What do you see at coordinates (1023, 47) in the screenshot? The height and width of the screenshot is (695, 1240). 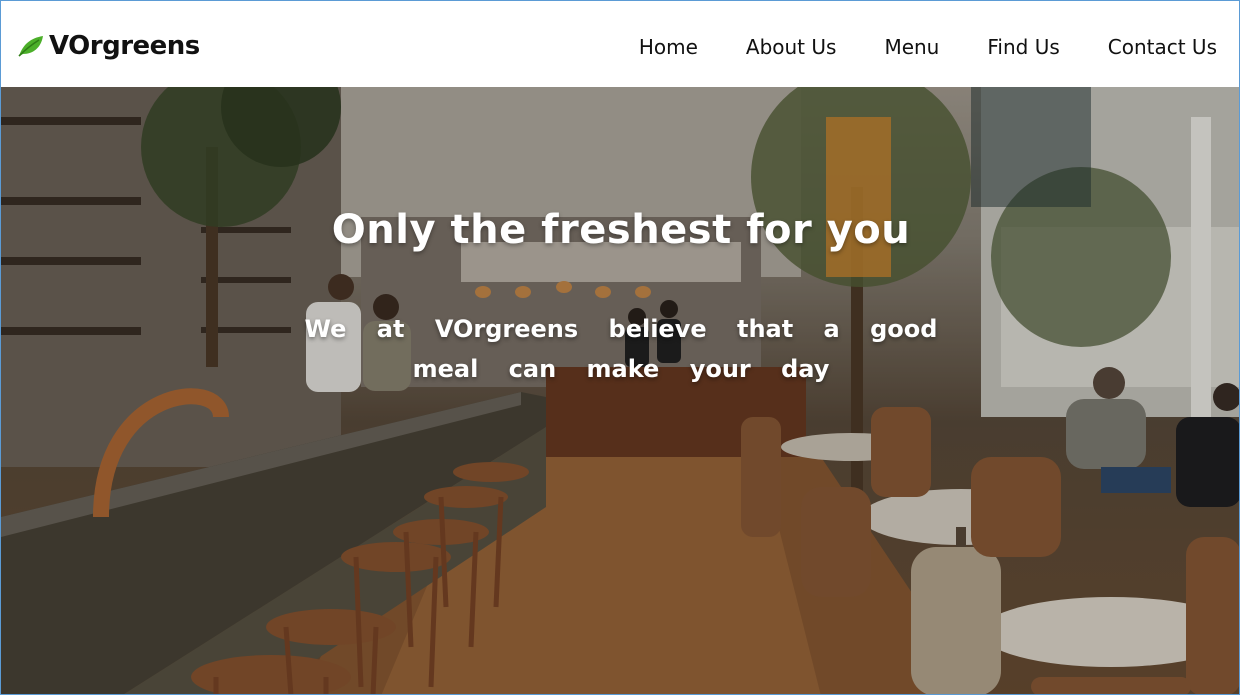 I see `nav-link-find-us: Find Us` at bounding box center [1023, 47].